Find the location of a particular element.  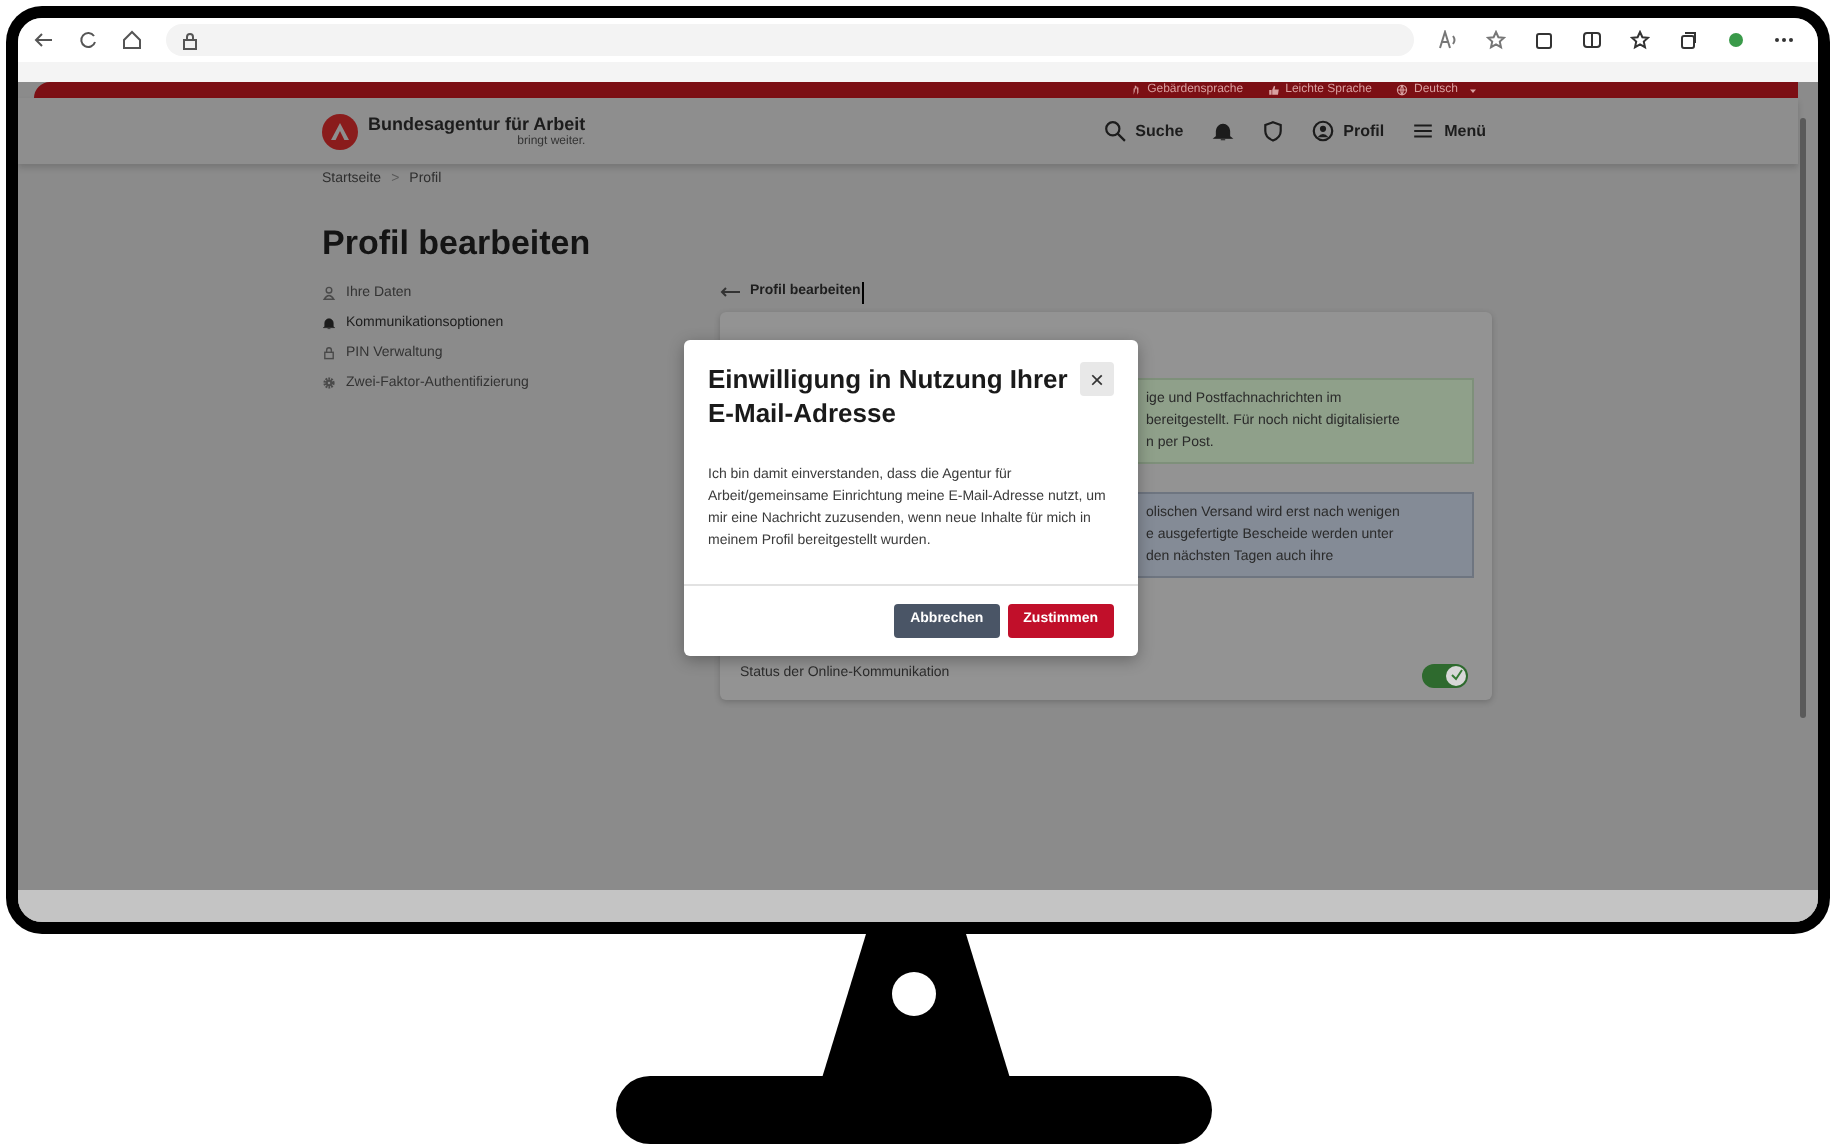

page-title: Profil bearbeiten is located at coordinates (457, 243).